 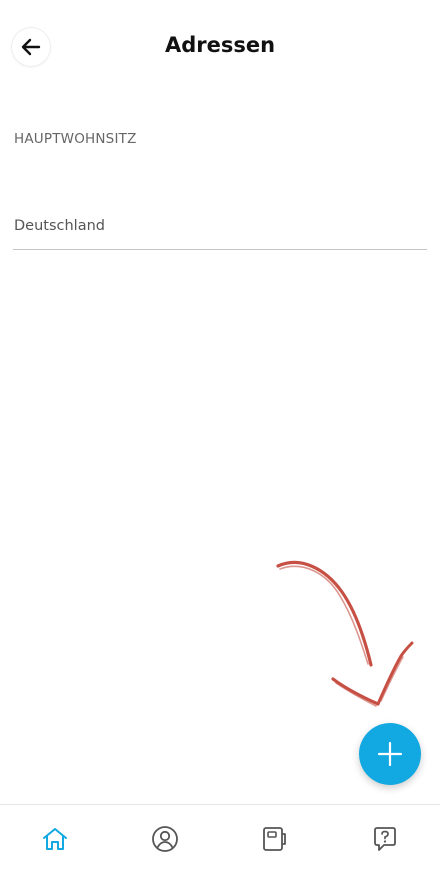 What do you see at coordinates (55, 839) in the screenshot?
I see `home-icon` at bounding box center [55, 839].